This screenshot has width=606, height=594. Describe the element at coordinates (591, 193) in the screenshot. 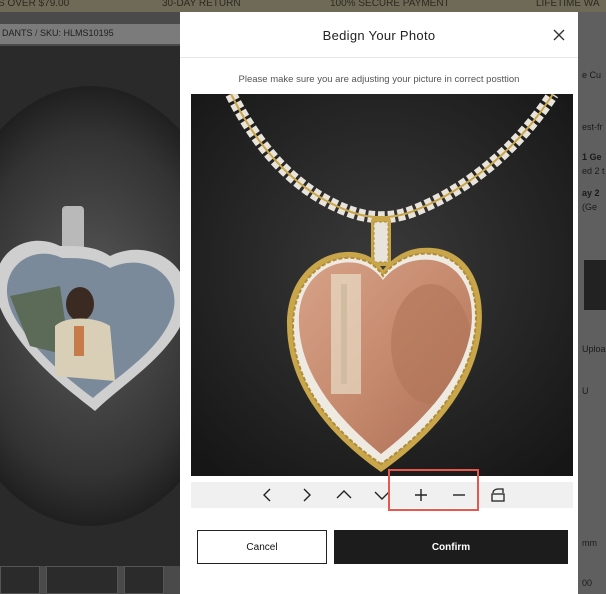

I see `detail-fragment: ay 2` at that location.